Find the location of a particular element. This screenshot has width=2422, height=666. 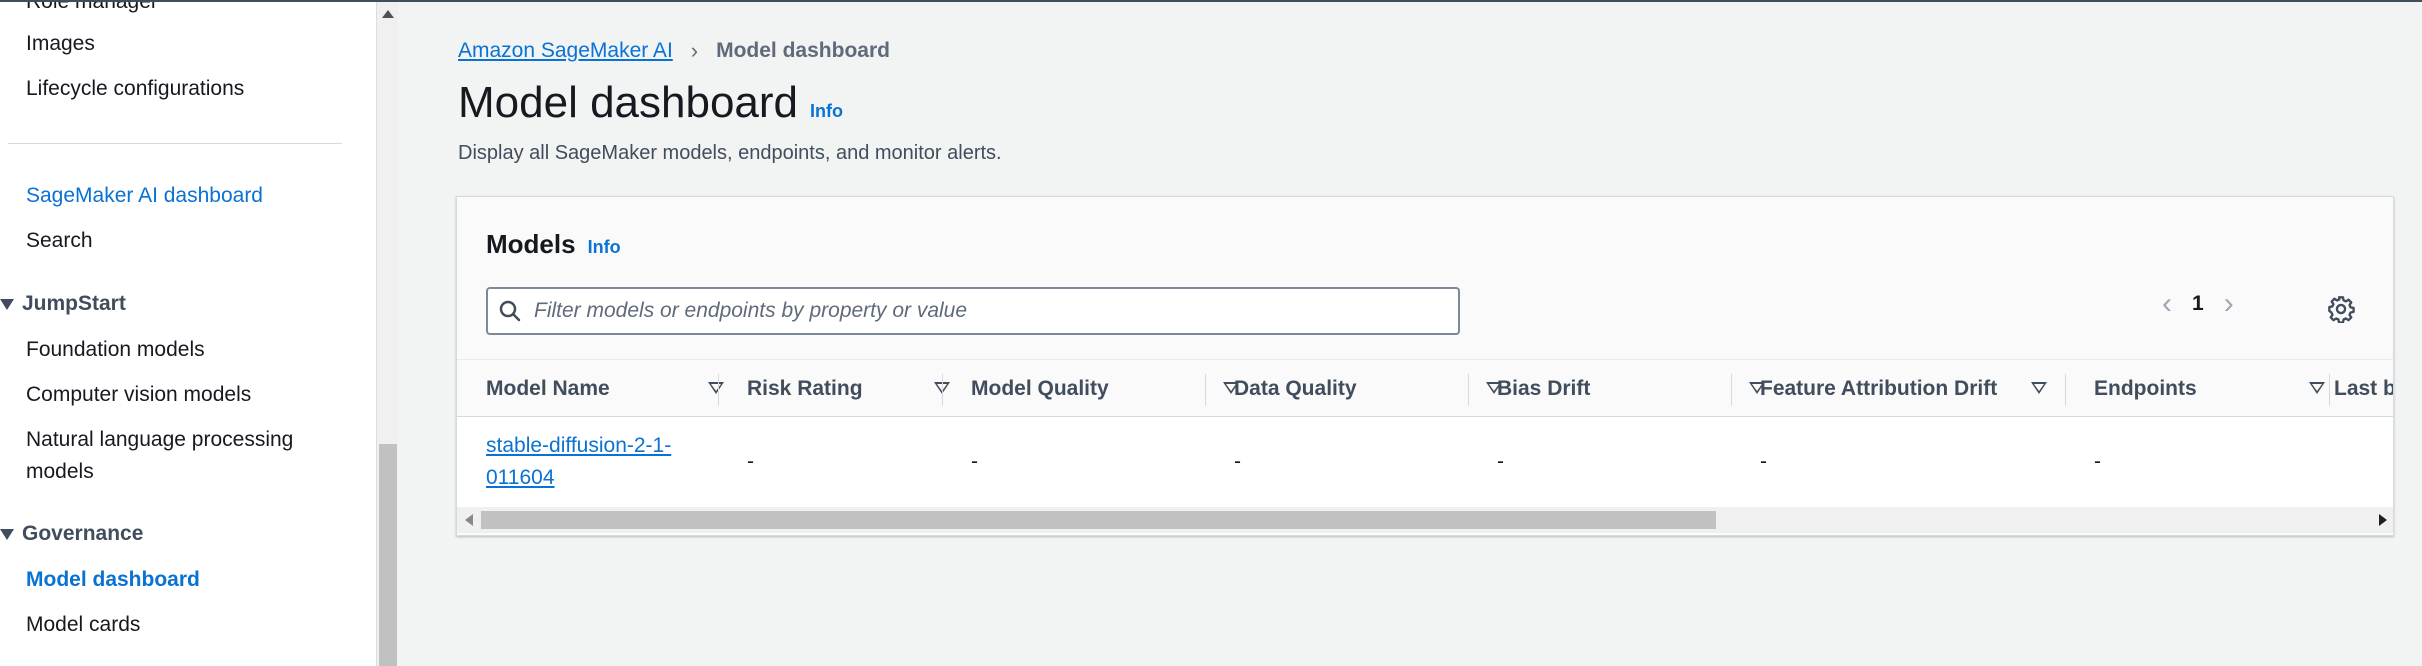

model-name-link: stable-diffusion-2-1- 011604 is located at coordinates (578, 462).